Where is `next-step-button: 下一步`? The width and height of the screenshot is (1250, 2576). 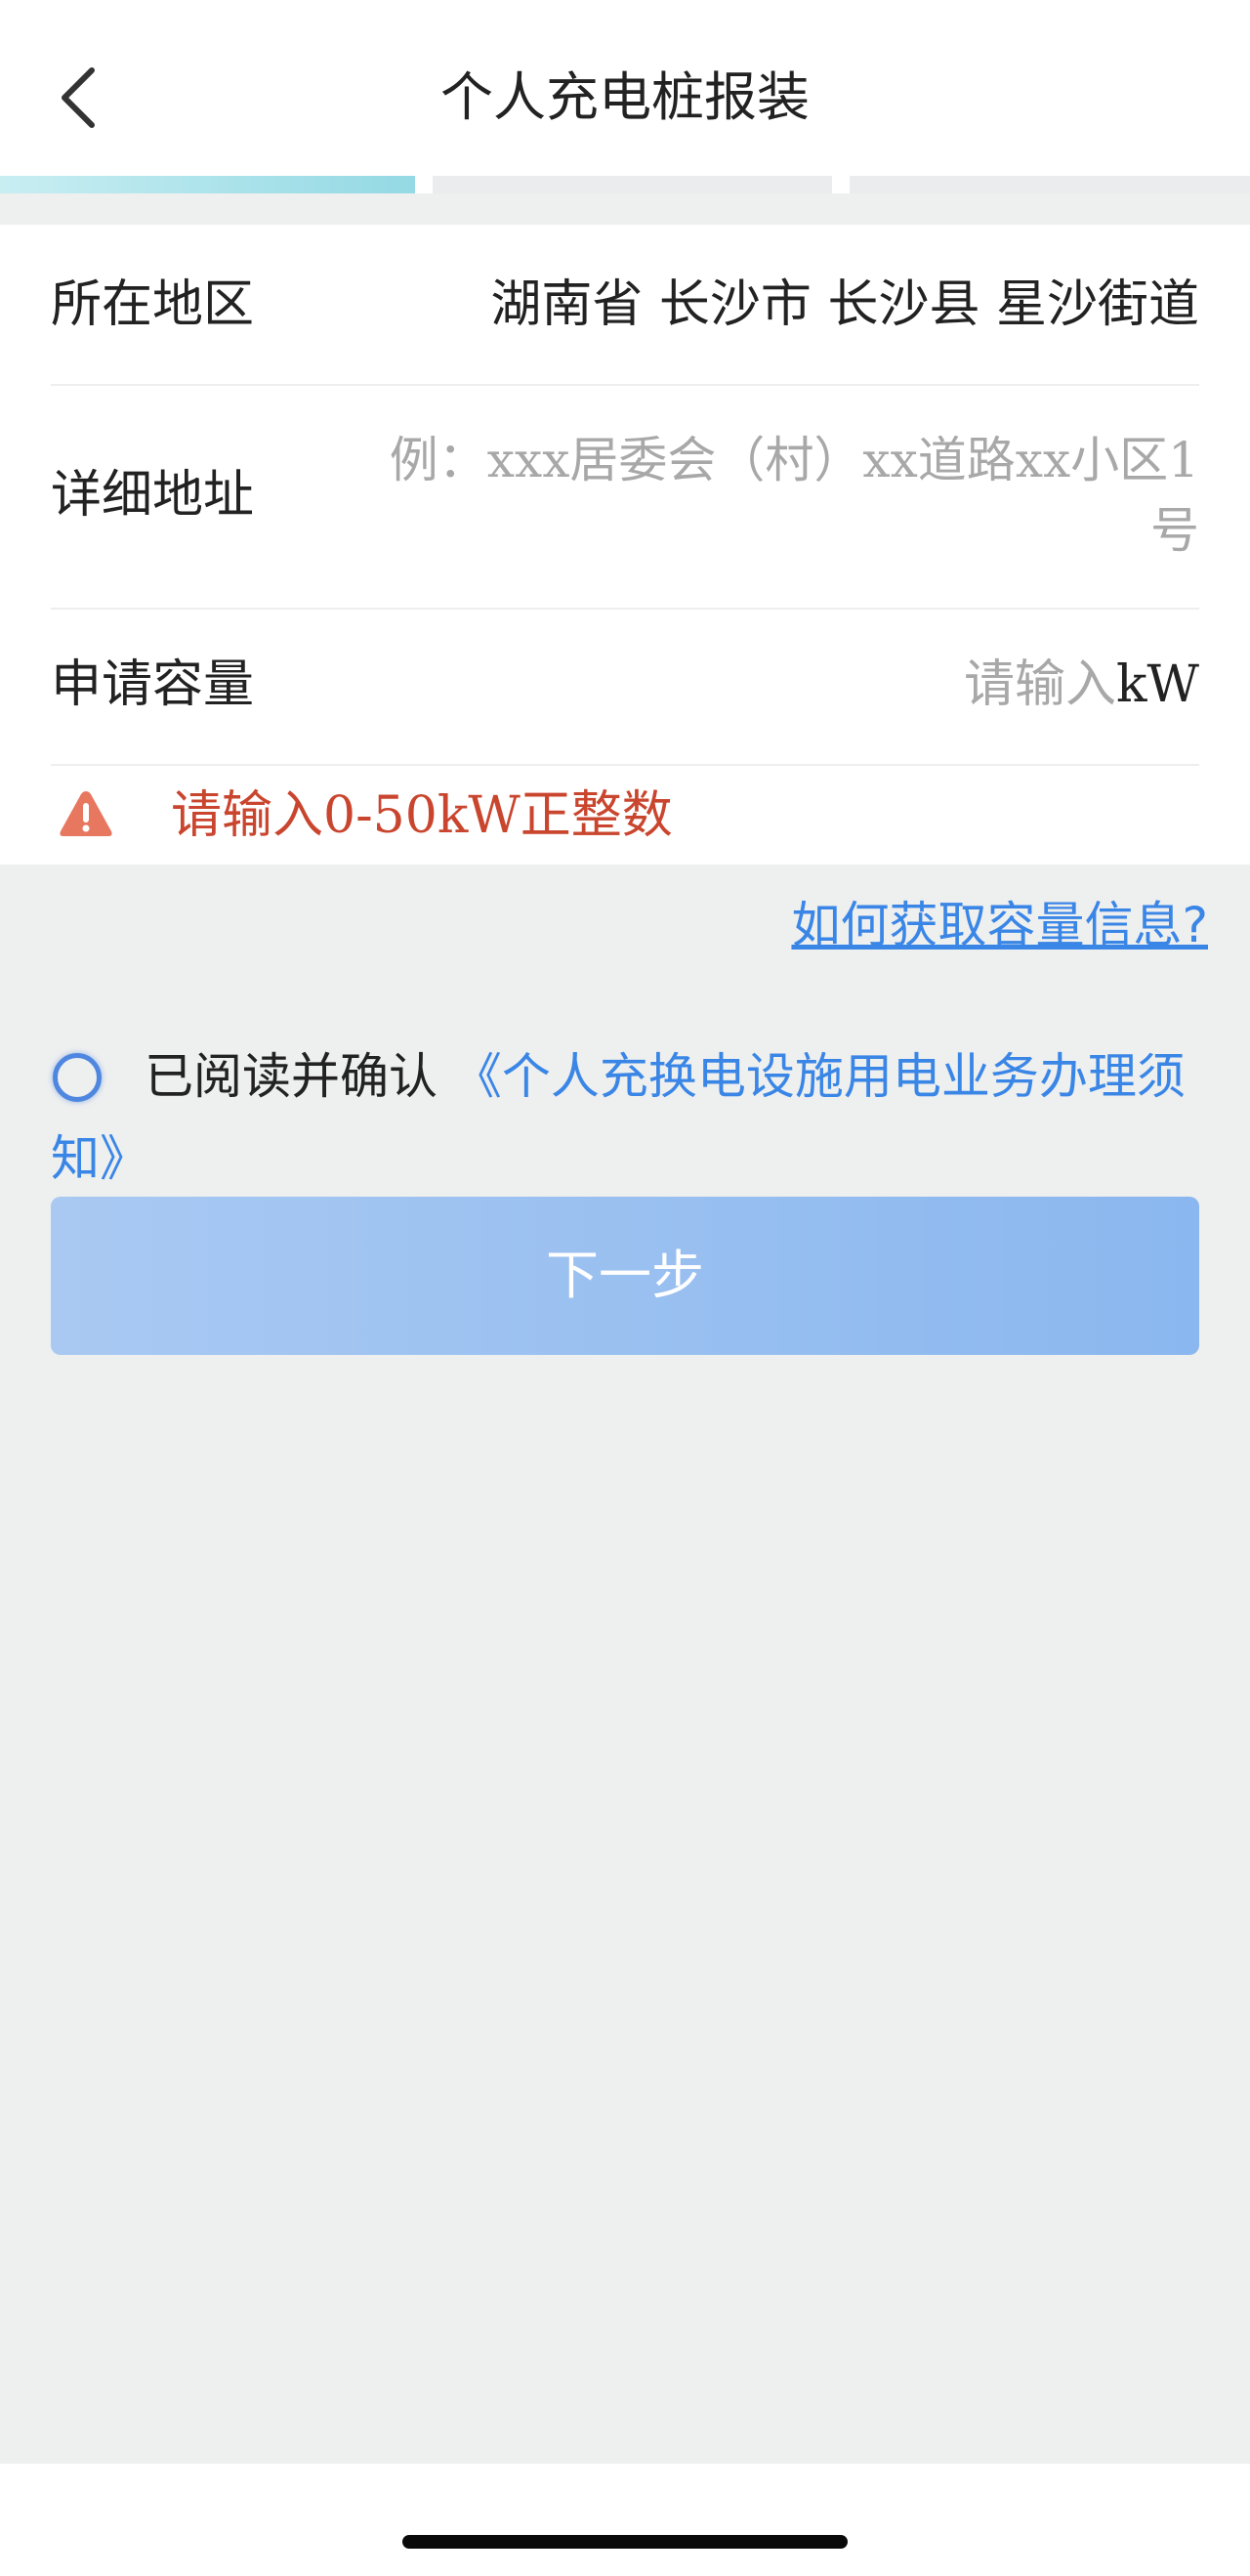 next-step-button: 下一步 is located at coordinates (625, 1276).